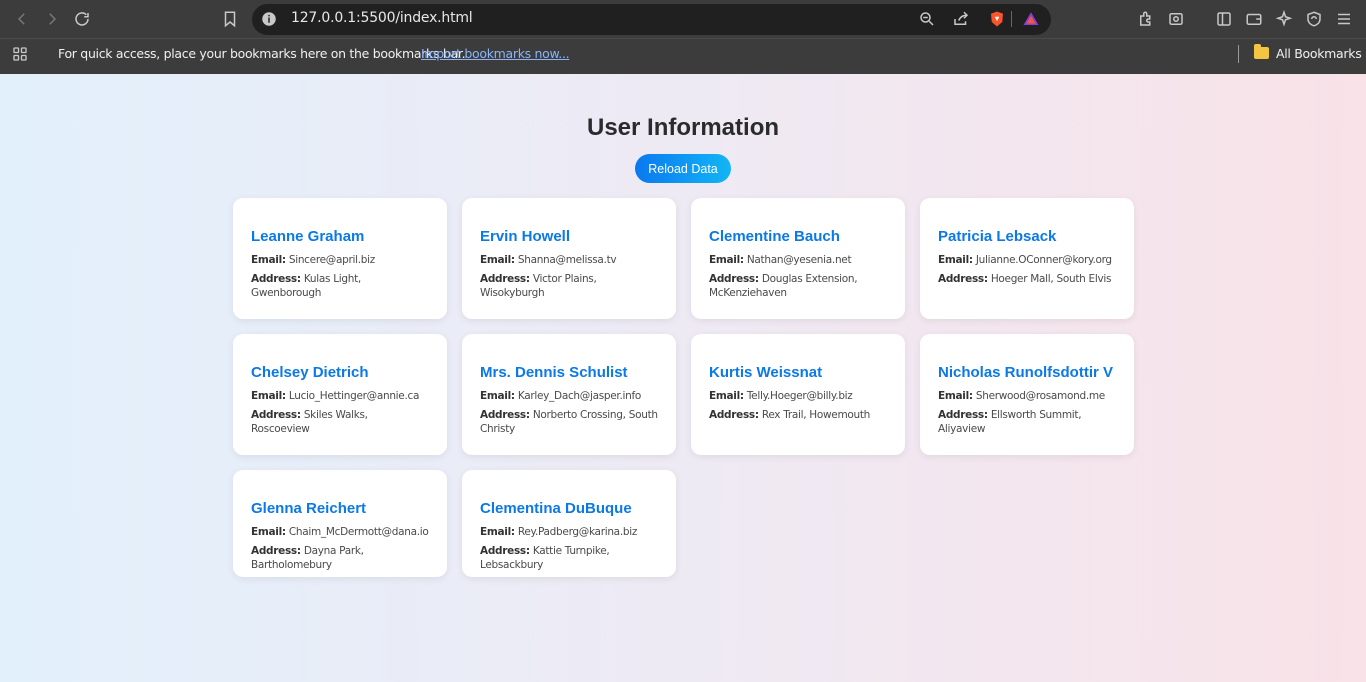 The width and height of the screenshot is (1366, 682). I want to click on user-email: Email: Lucio_Hettinger@annie.ca, so click(340, 396).